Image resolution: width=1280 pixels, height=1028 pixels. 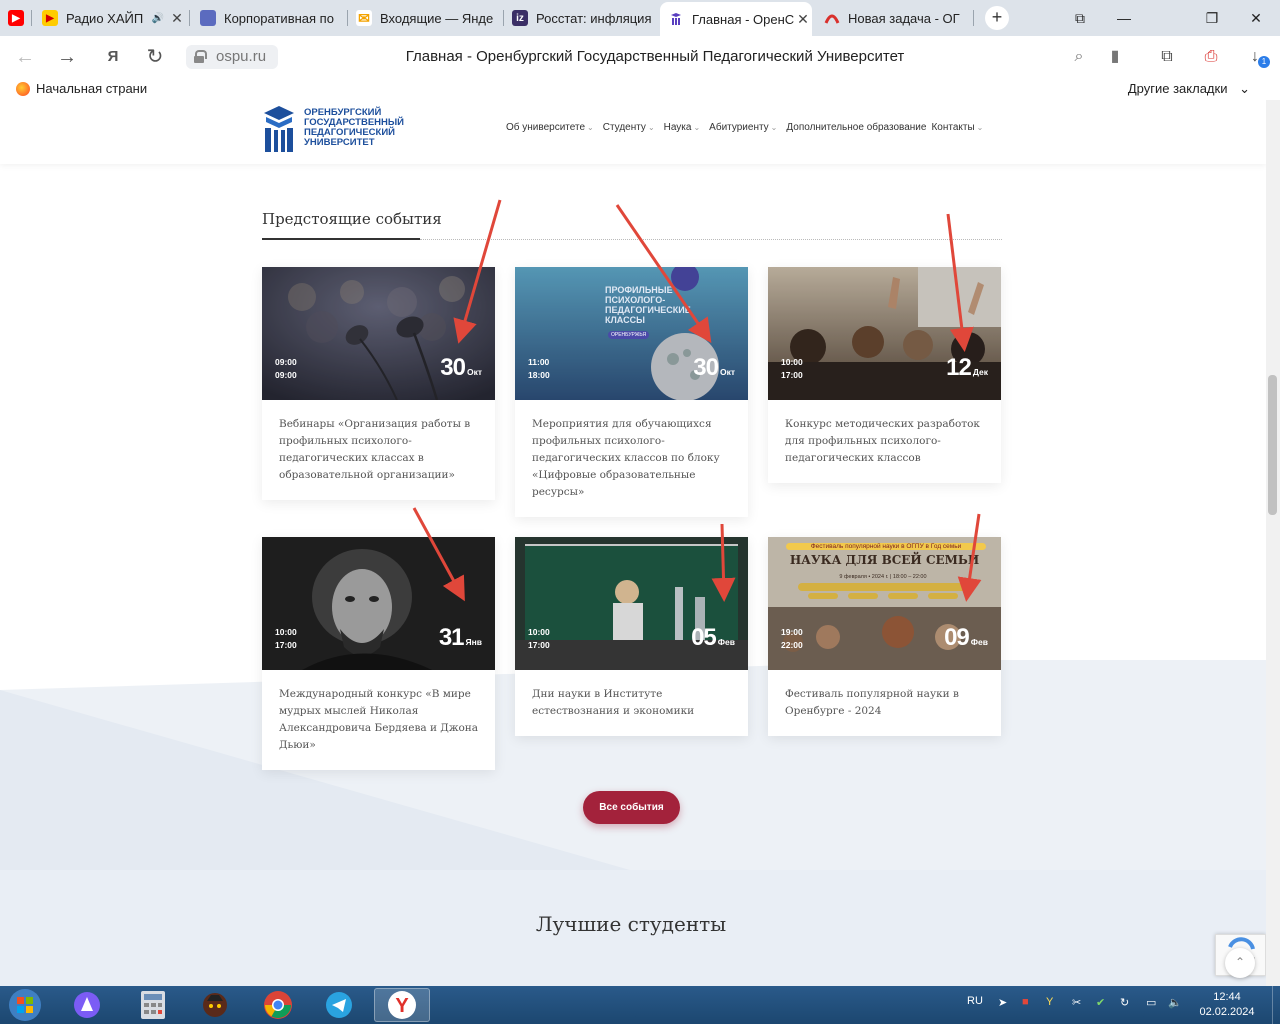 What do you see at coordinates (87, 1005) in the screenshot?
I see `alice-icon` at bounding box center [87, 1005].